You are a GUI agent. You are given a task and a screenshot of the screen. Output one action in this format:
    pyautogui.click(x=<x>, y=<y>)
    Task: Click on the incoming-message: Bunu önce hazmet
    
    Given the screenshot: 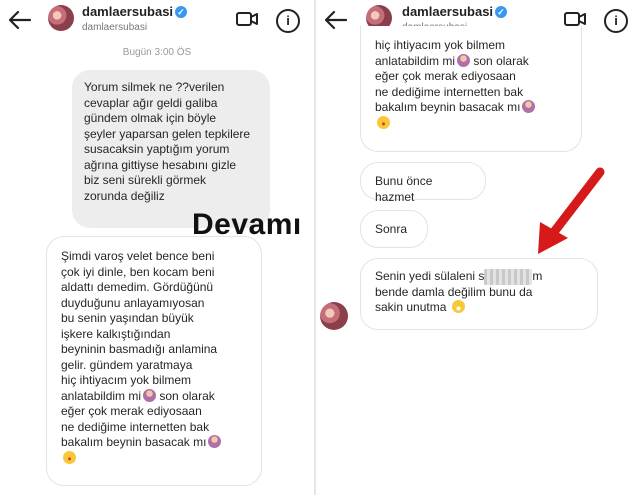 What is the action you would take?
    pyautogui.click(x=423, y=183)
    